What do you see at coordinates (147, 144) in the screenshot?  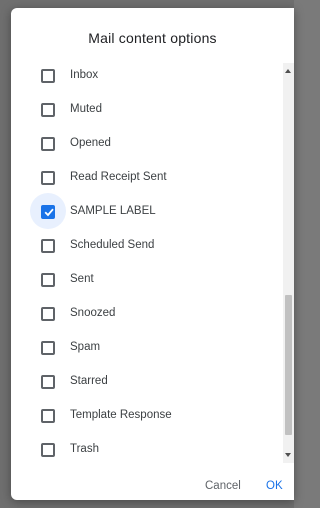 I see `option-opened: Opened` at bounding box center [147, 144].